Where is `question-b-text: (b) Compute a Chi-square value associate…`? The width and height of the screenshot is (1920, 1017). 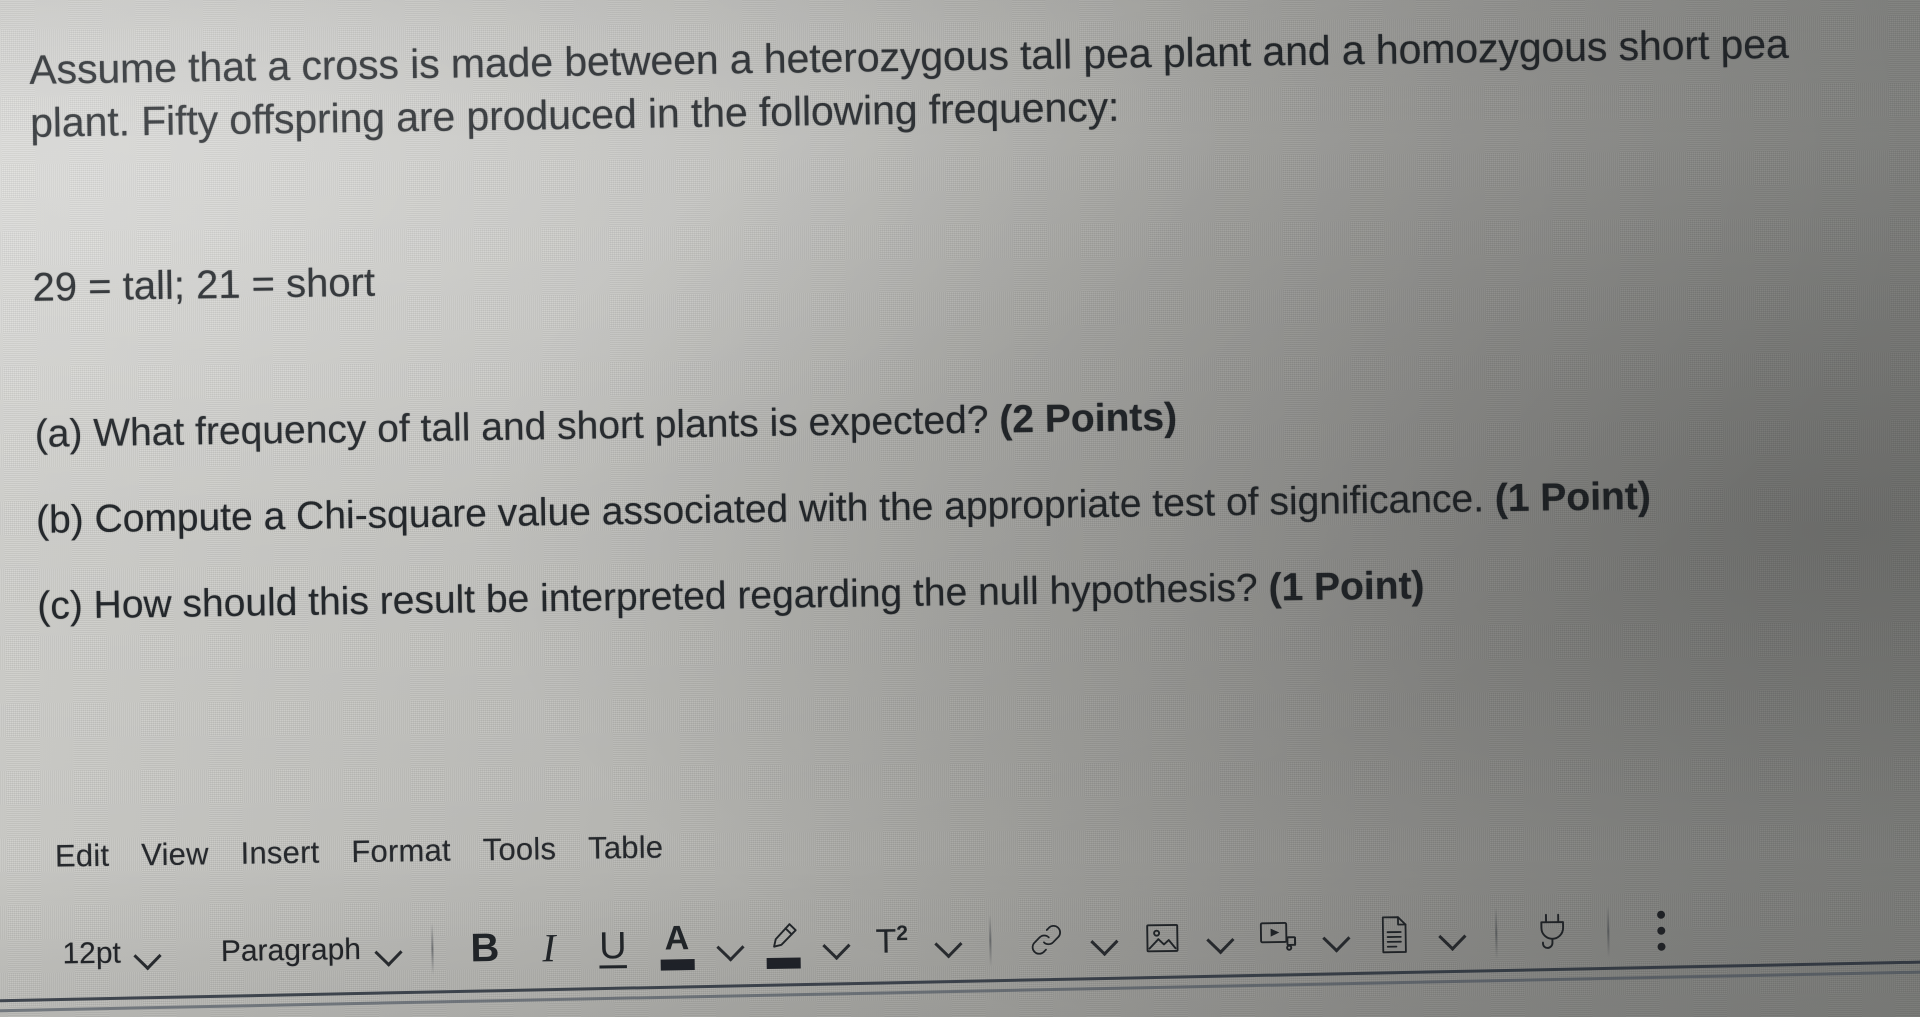 question-b-text: (b) Compute a Chi-square value associate… is located at coordinates (765, 509).